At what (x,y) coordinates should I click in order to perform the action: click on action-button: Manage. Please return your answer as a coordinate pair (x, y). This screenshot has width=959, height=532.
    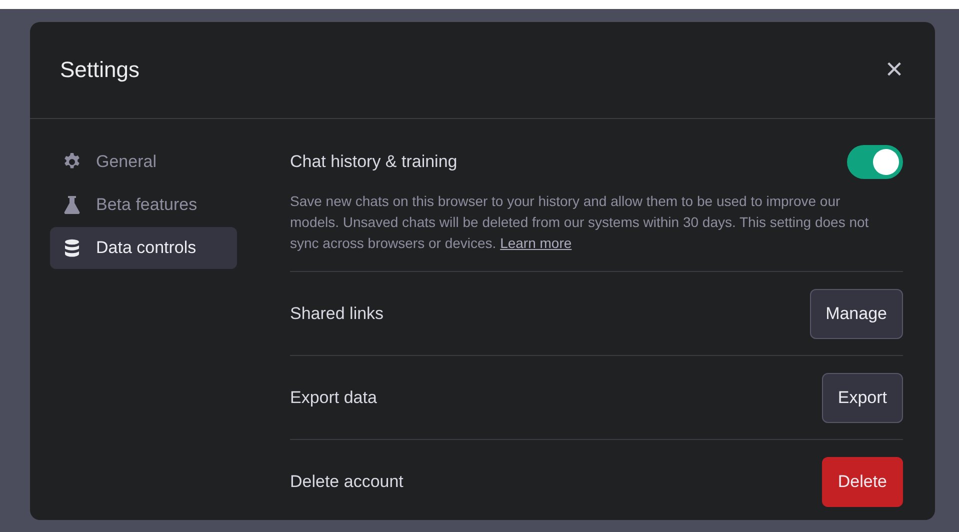
    Looking at the image, I should click on (856, 313).